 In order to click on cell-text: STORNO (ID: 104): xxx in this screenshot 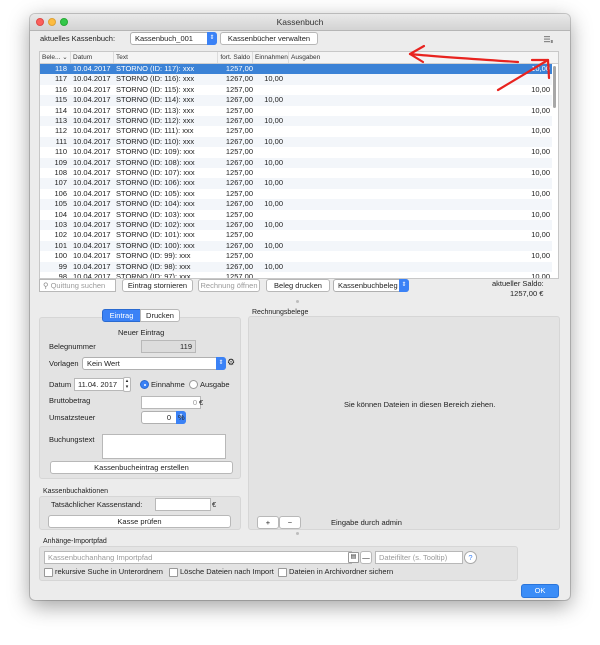, I will do `click(155, 204)`.